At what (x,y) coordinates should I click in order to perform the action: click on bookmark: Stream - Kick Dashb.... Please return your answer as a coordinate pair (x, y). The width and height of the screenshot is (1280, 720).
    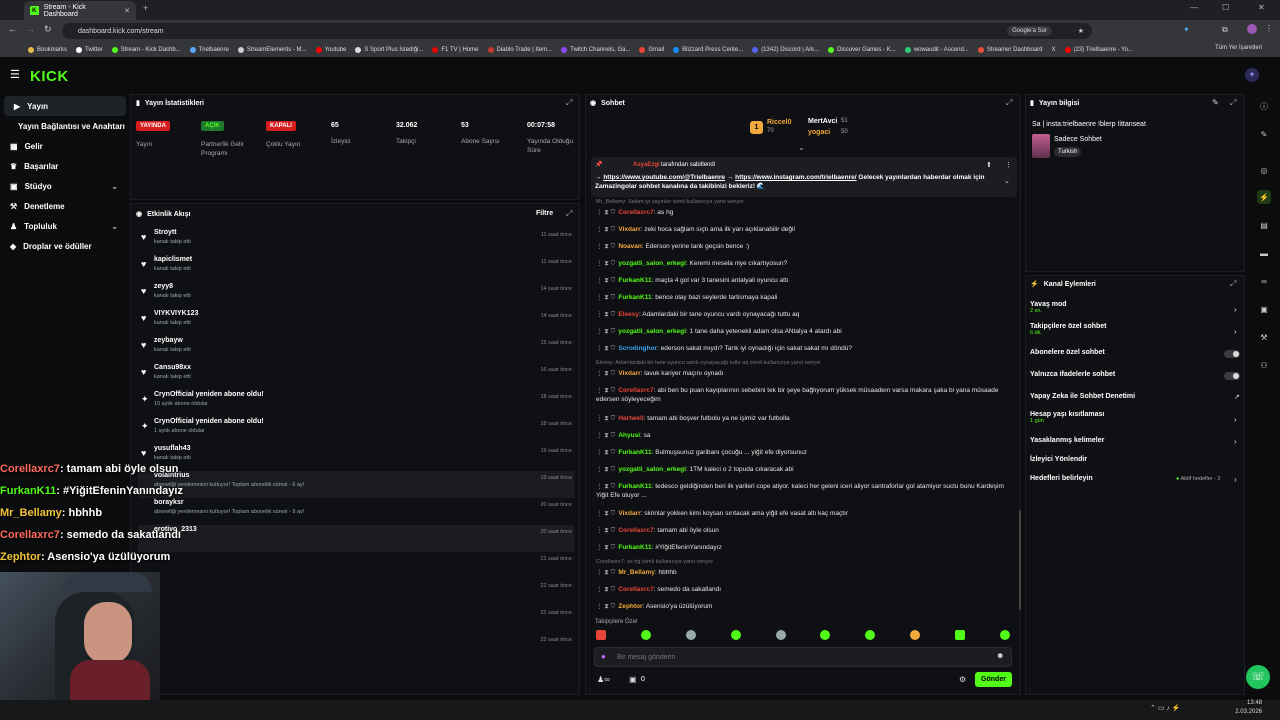
    Looking at the image, I should click on (146, 49).